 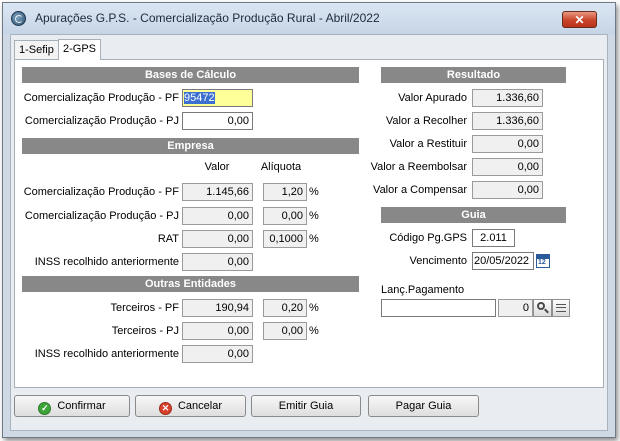 I want to click on cancelar-label: Cancelar, so click(x=200, y=406).